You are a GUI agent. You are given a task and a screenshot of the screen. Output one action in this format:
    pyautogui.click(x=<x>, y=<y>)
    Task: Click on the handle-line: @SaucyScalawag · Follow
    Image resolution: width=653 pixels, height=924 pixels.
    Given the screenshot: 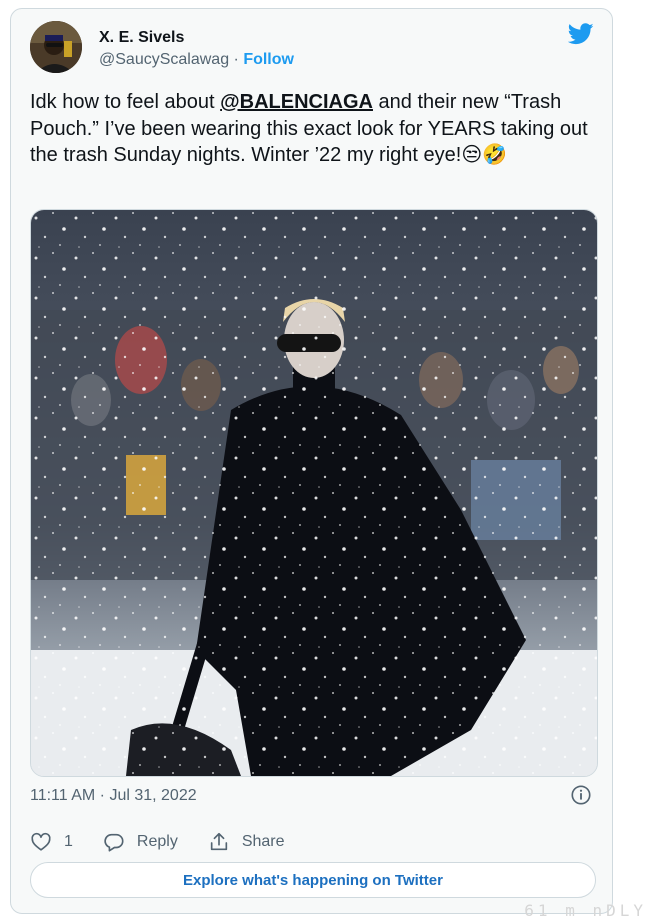 What is the action you would take?
    pyautogui.click(x=196, y=60)
    